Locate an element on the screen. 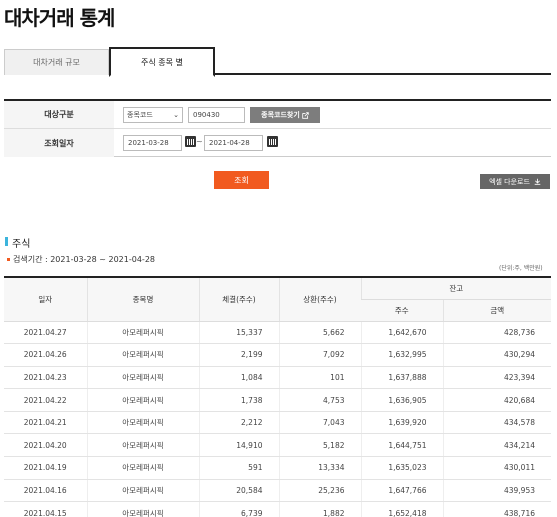 This screenshot has height=517, width=557. cell-balance-shares: 1,636,905 is located at coordinates (401, 400).